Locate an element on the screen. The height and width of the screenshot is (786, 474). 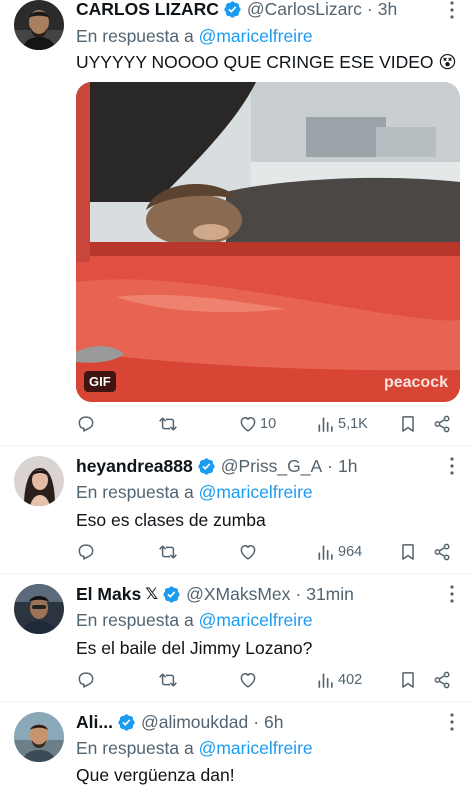
like-button: 10 is located at coordinates (257, 424).